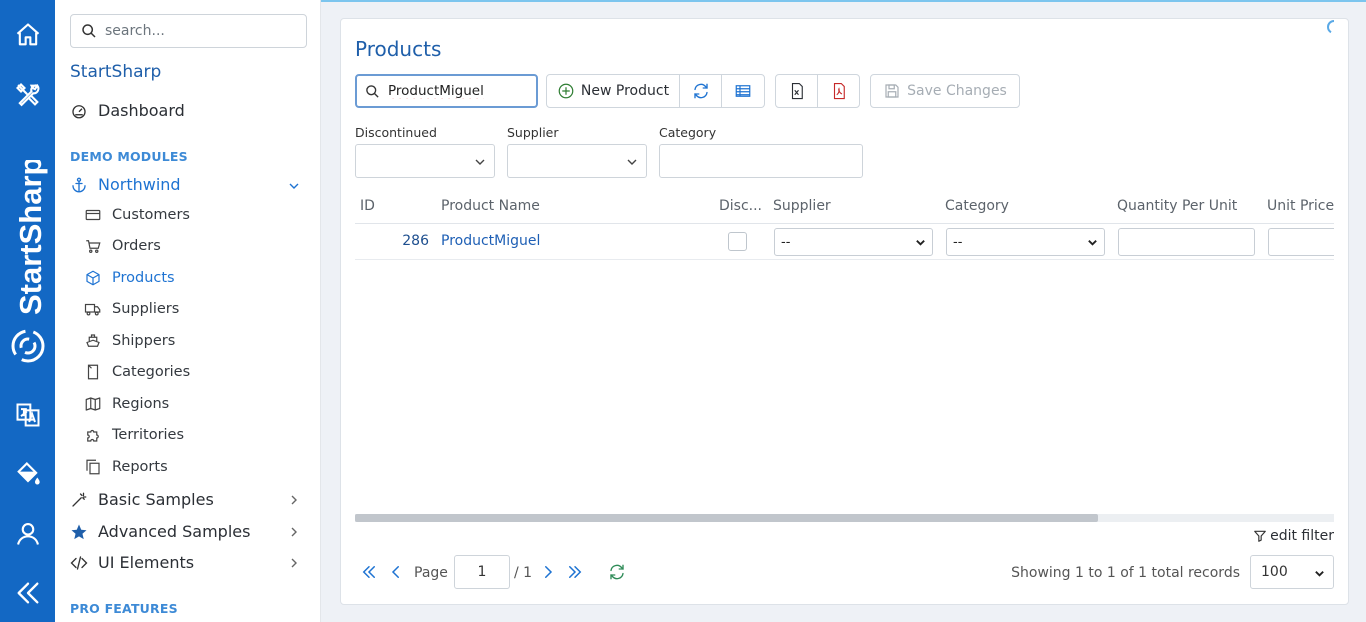  Describe the element at coordinates (977, 206) in the screenshot. I see `column-header-category: Category` at that location.